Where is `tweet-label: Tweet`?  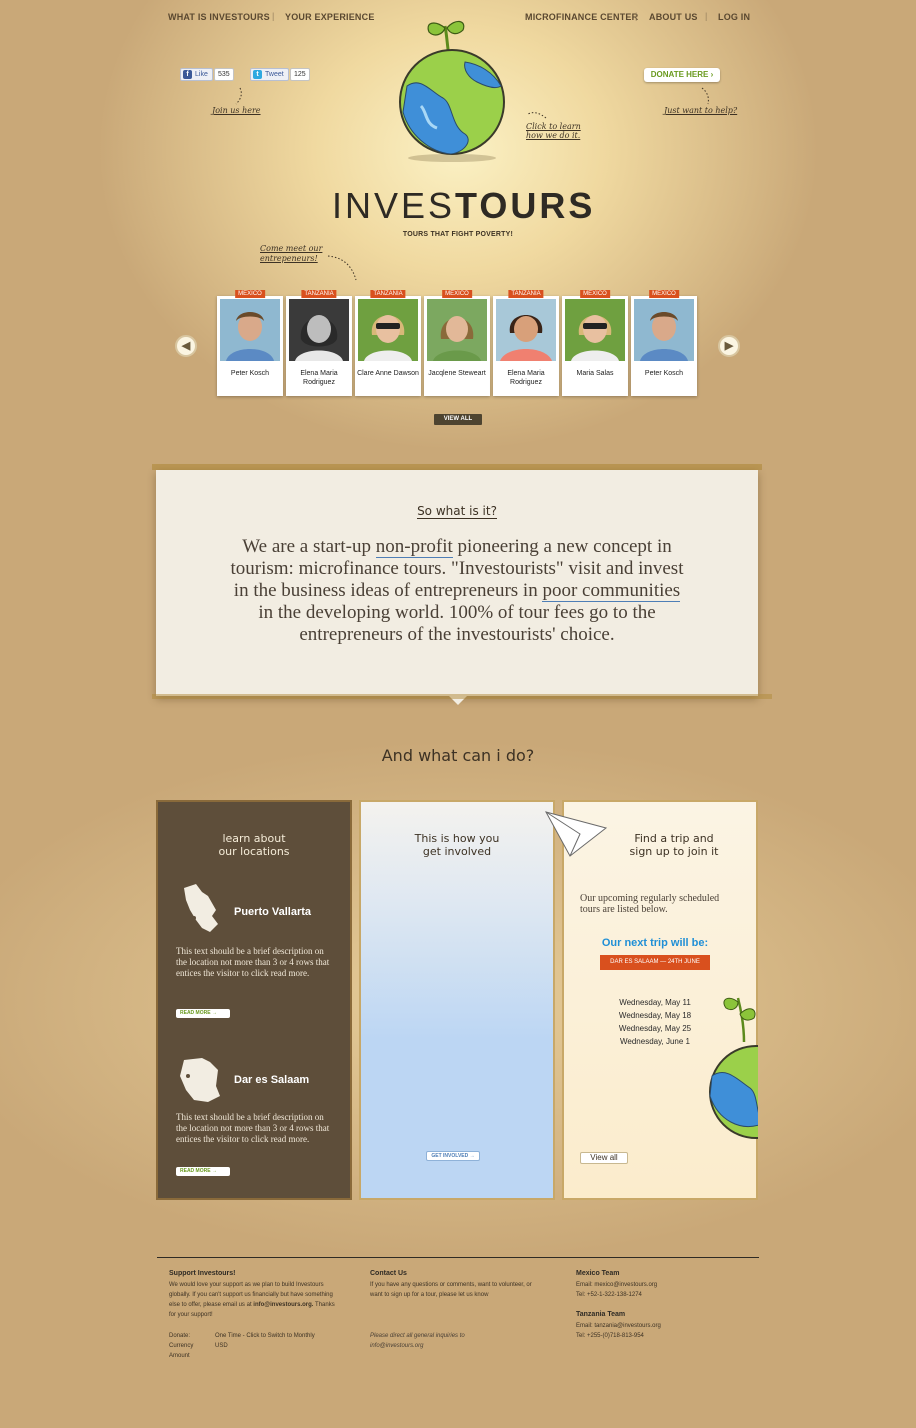 tweet-label: Tweet is located at coordinates (274, 74).